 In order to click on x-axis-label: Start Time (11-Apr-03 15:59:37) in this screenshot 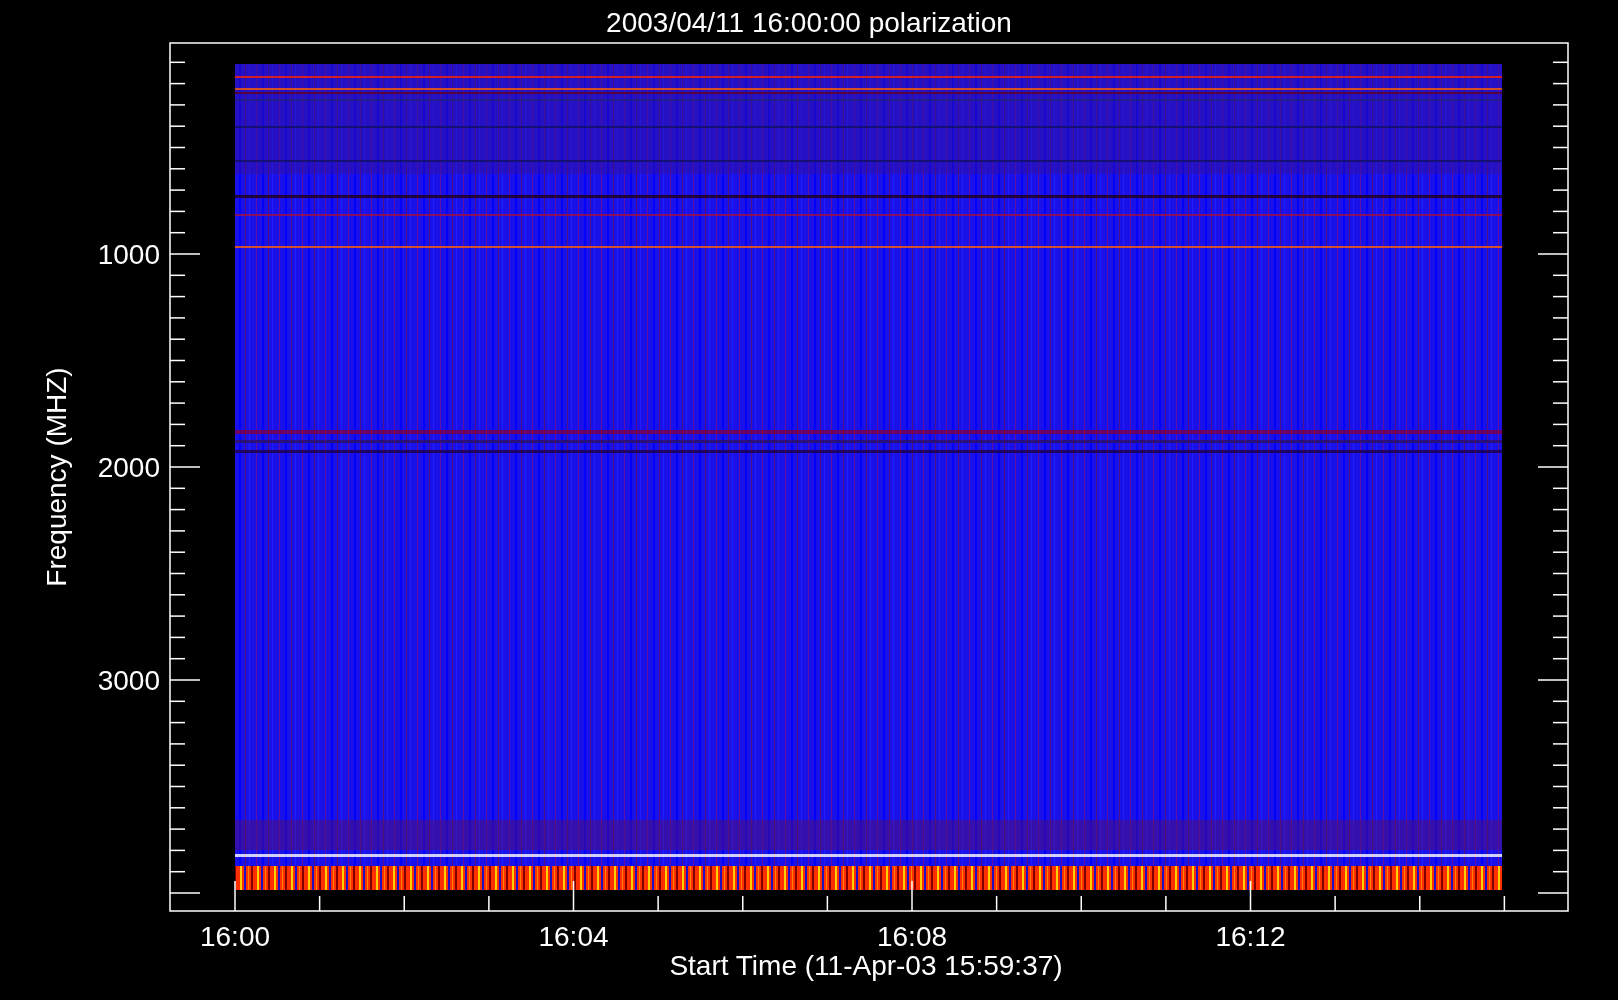, I will do `click(866, 965)`.